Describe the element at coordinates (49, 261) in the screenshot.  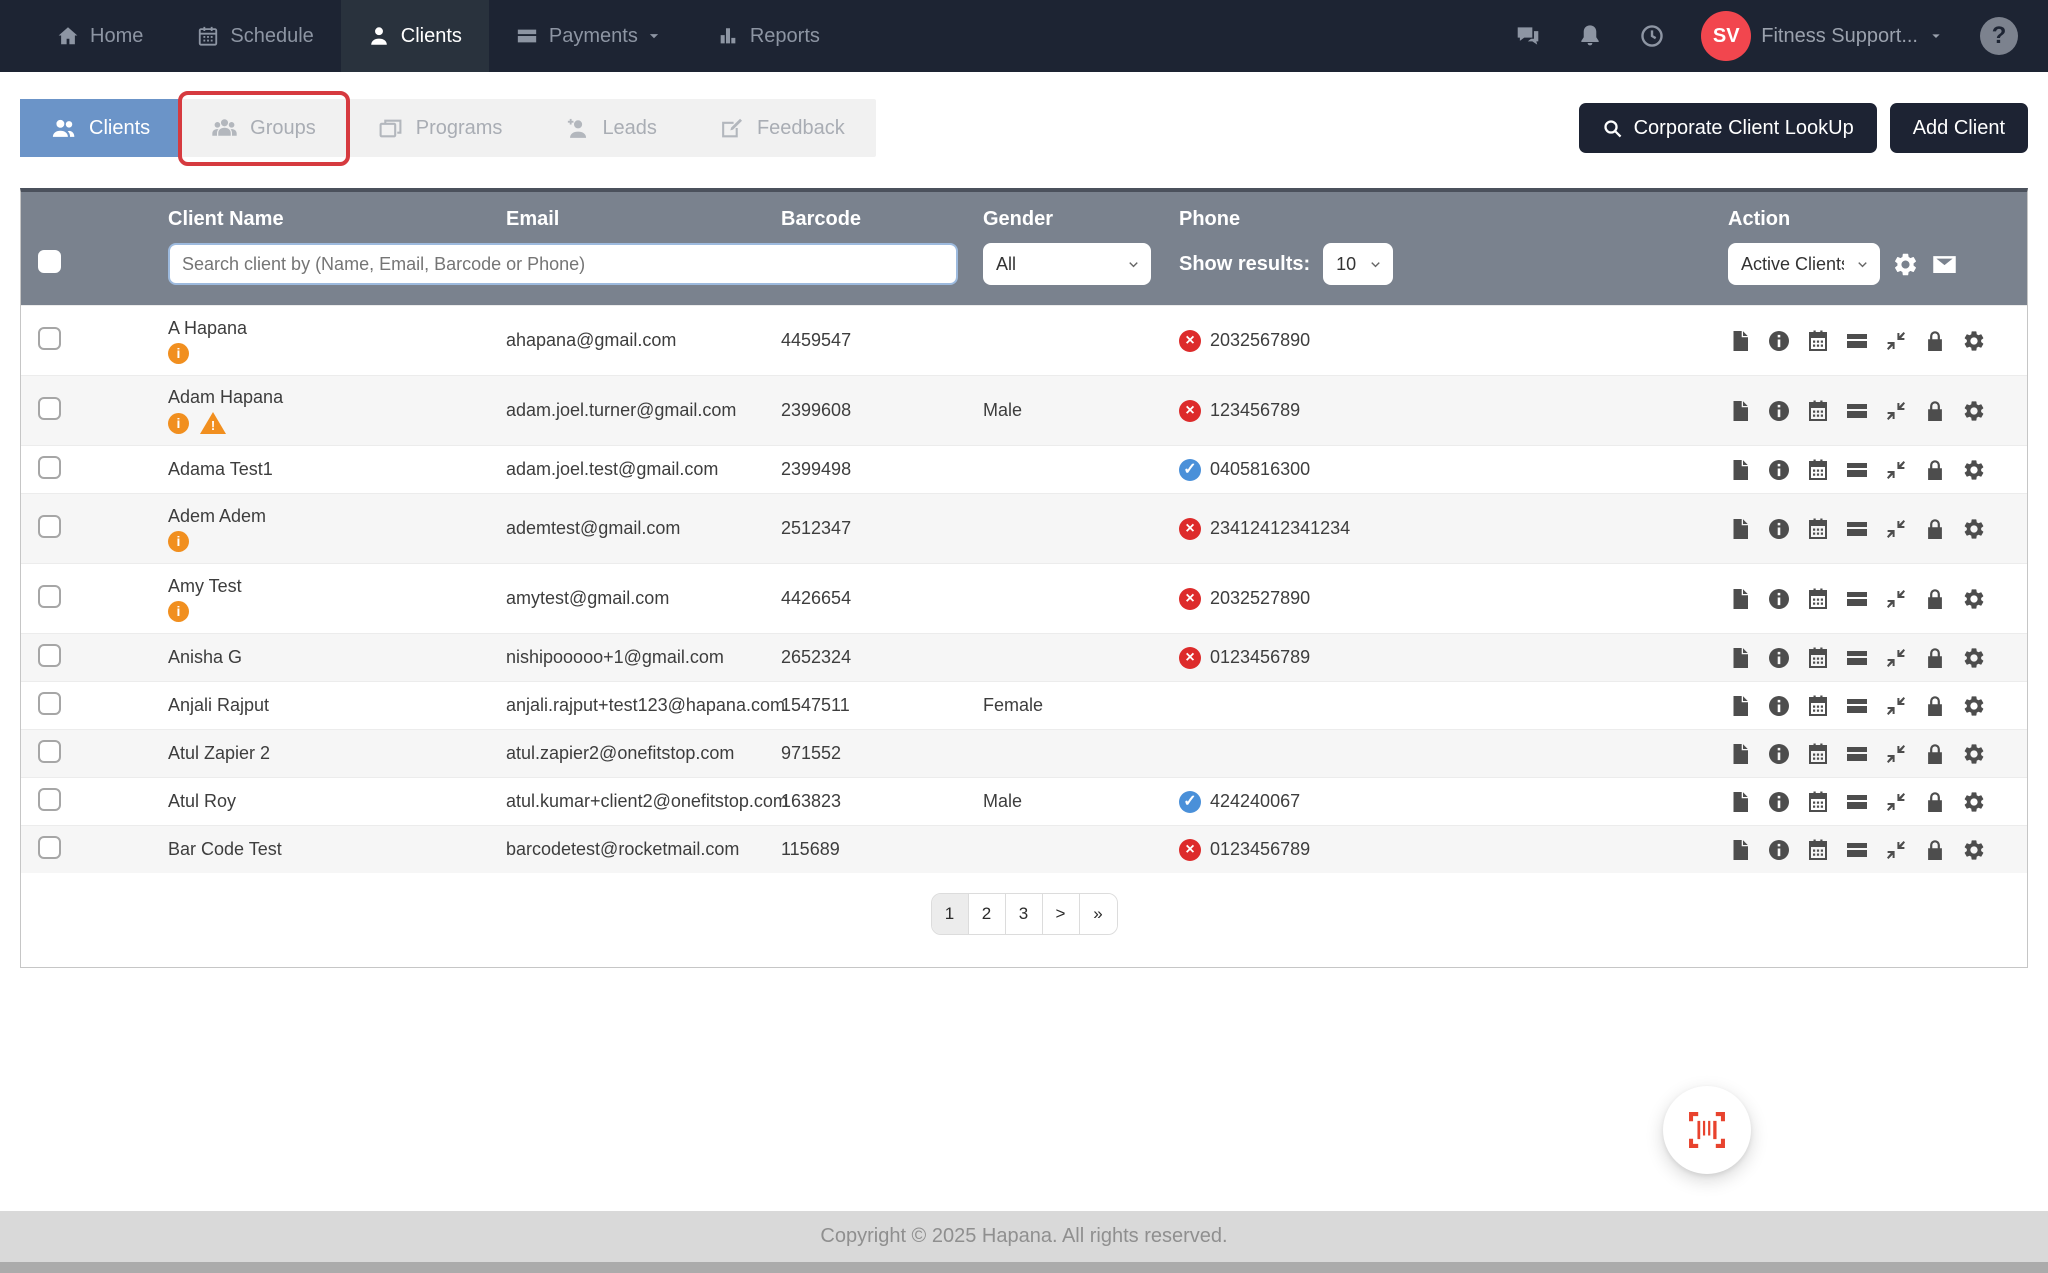
I see `select-all-checkbox` at that location.